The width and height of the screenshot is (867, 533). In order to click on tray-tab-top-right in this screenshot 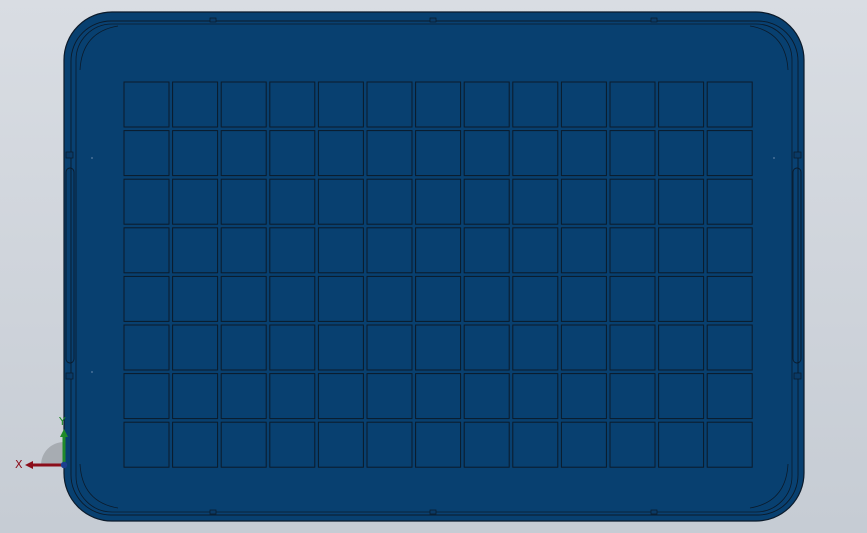, I will do `click(654, 20)`.